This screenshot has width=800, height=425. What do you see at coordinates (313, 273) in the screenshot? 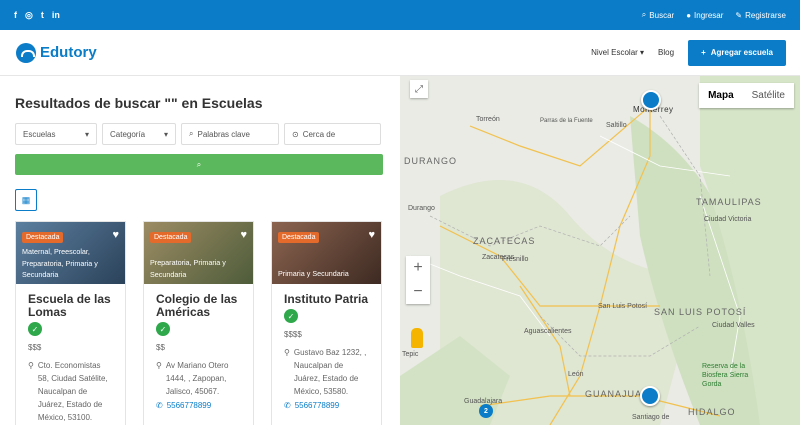
I see `card-categories: Primaria y Secundaria` at bounding box center [313, 273].